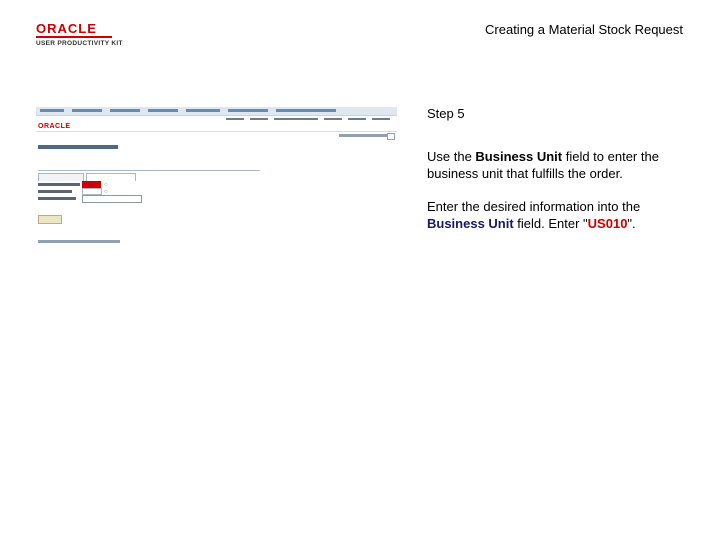  I want to click on thumb-tab-add-new, so click(111, 177).